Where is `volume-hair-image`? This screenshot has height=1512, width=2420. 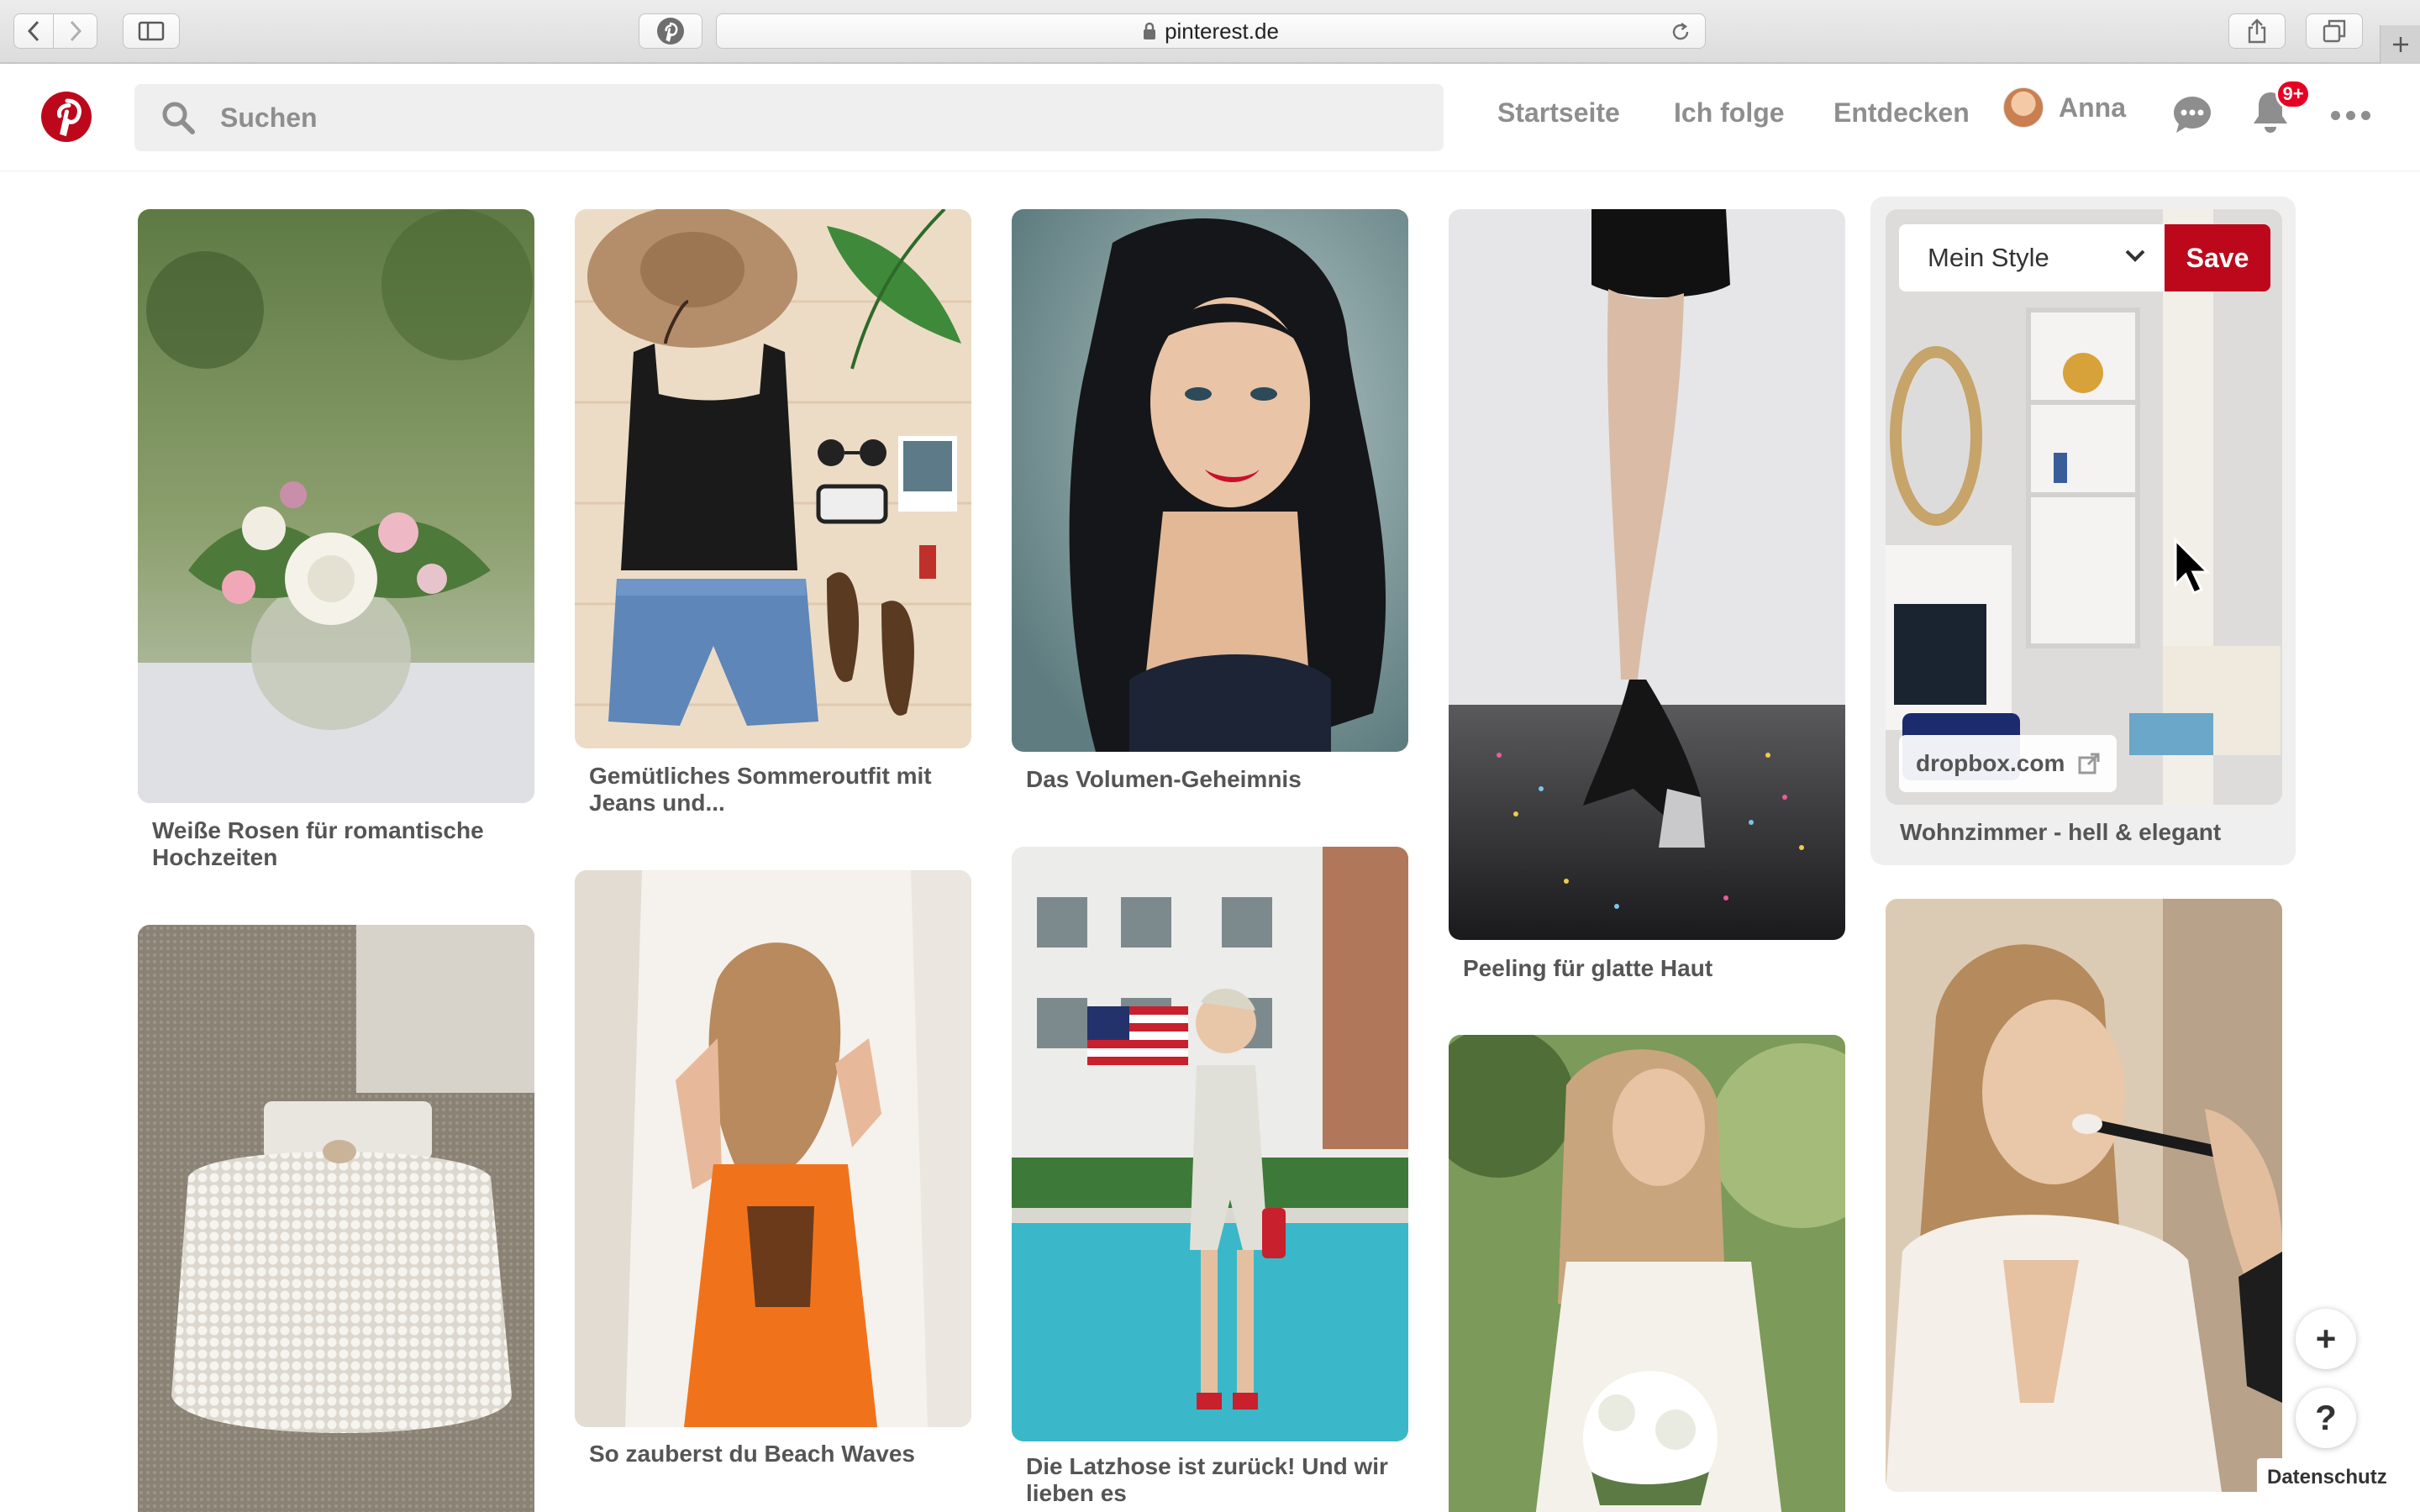 volume-hair-image is located at coordinates (1210, 480).